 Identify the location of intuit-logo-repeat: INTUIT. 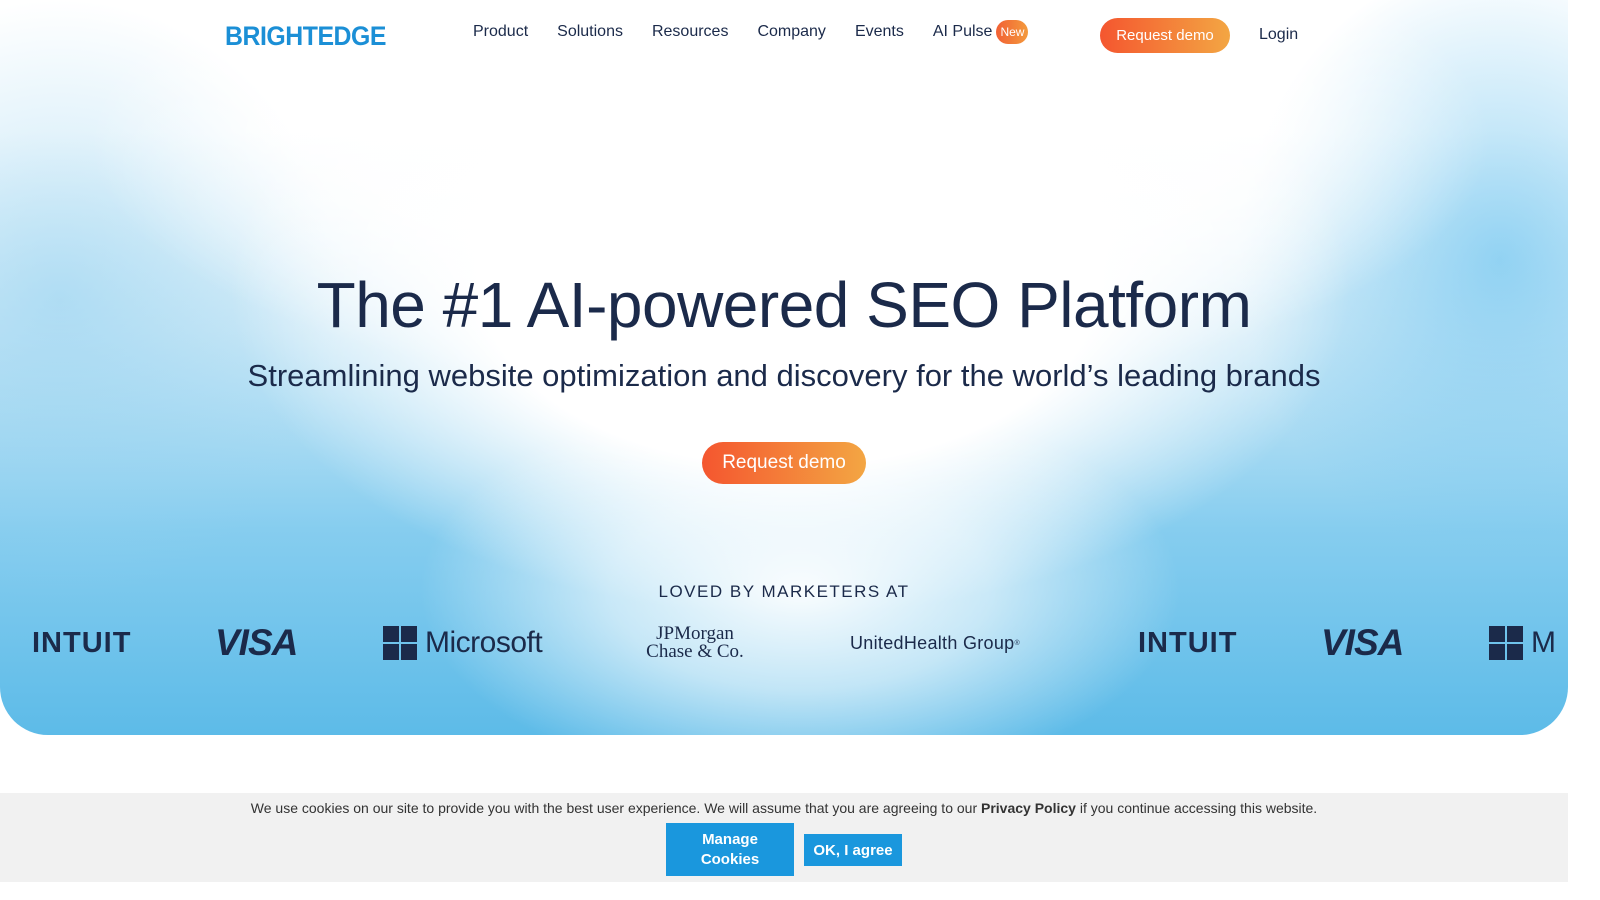
(1188, 642).